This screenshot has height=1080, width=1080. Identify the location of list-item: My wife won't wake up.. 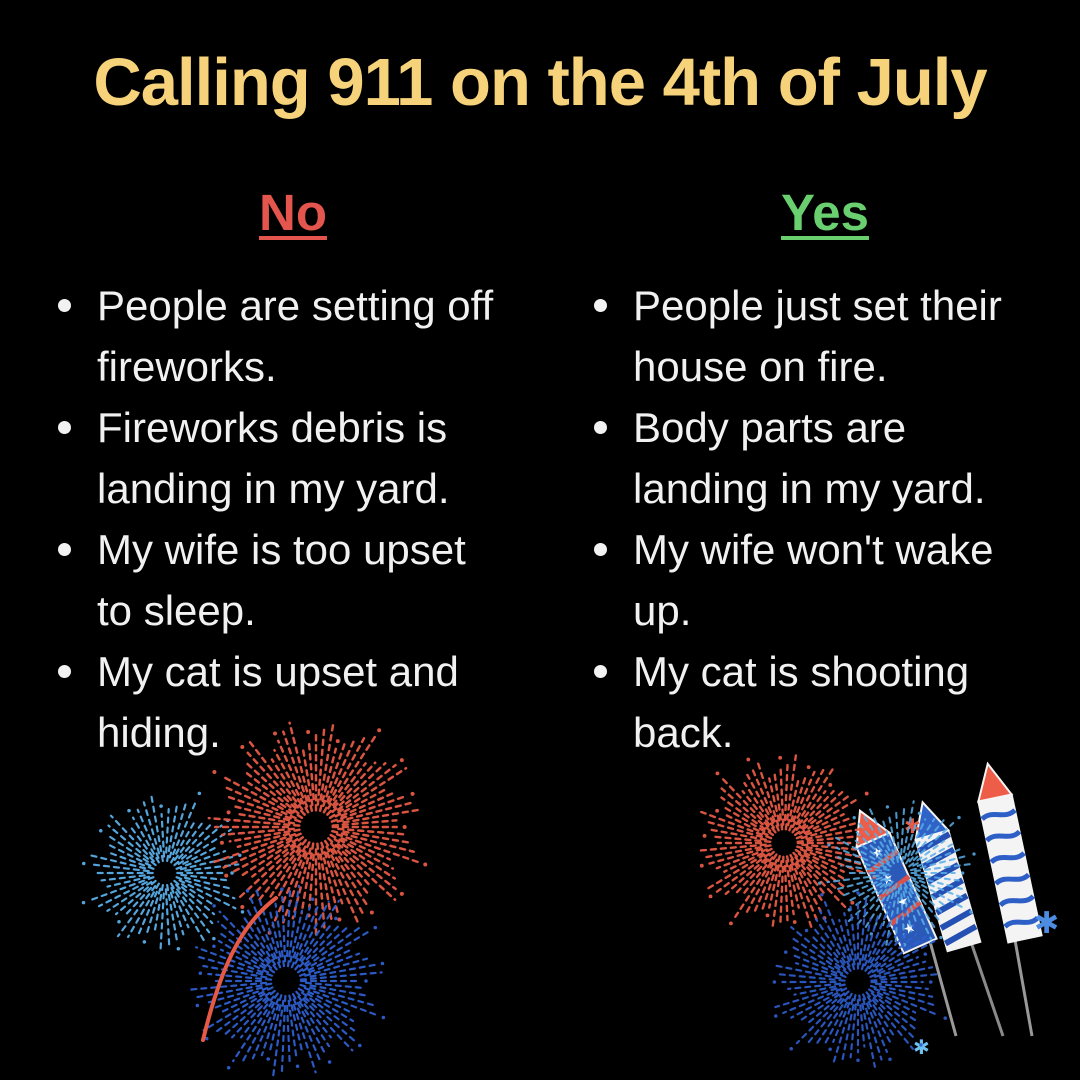
(820, 580).